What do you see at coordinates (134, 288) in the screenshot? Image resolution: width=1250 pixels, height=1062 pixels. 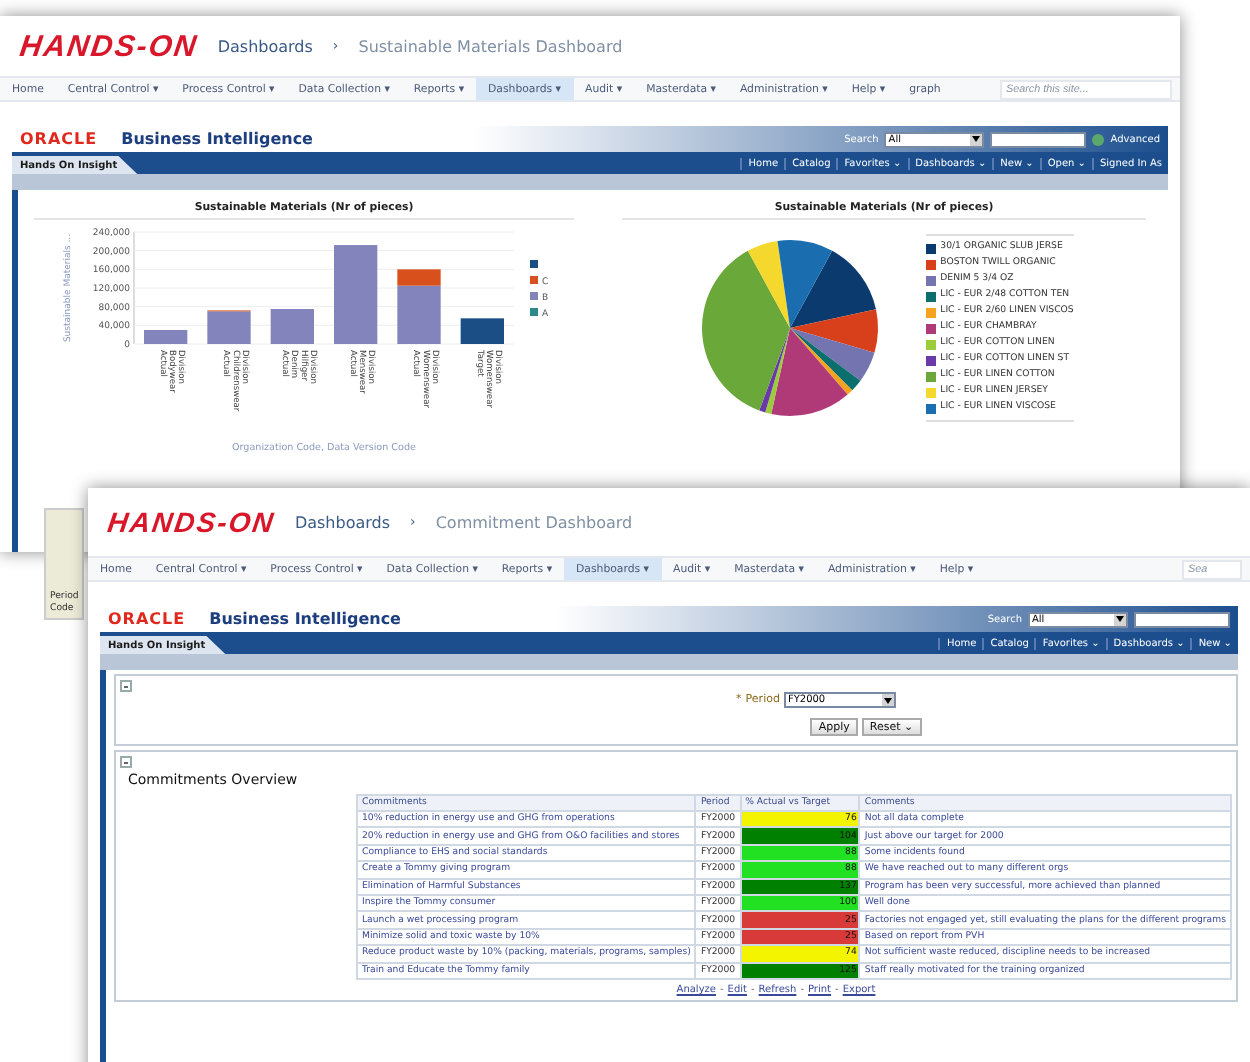 I see `y-axis` at bounding box center [134, 288].